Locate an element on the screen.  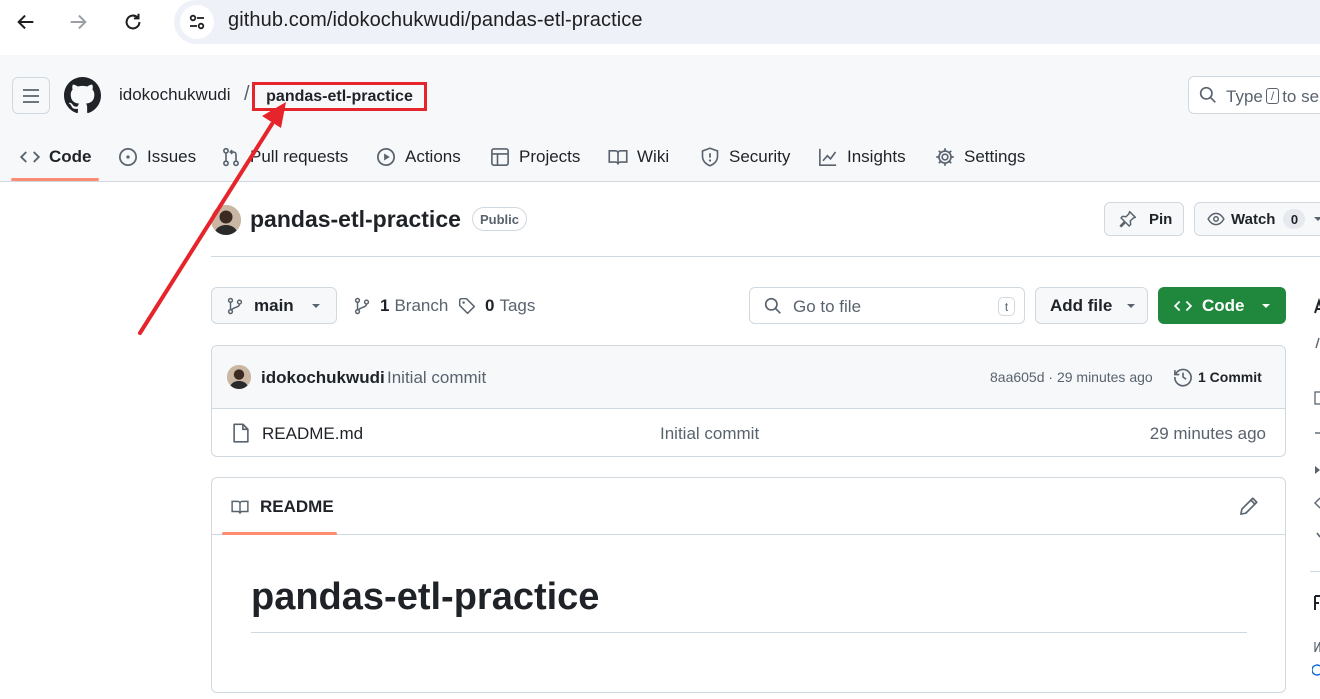
commit-count-label: 1 Commit is located at coordinates (1230, 377).